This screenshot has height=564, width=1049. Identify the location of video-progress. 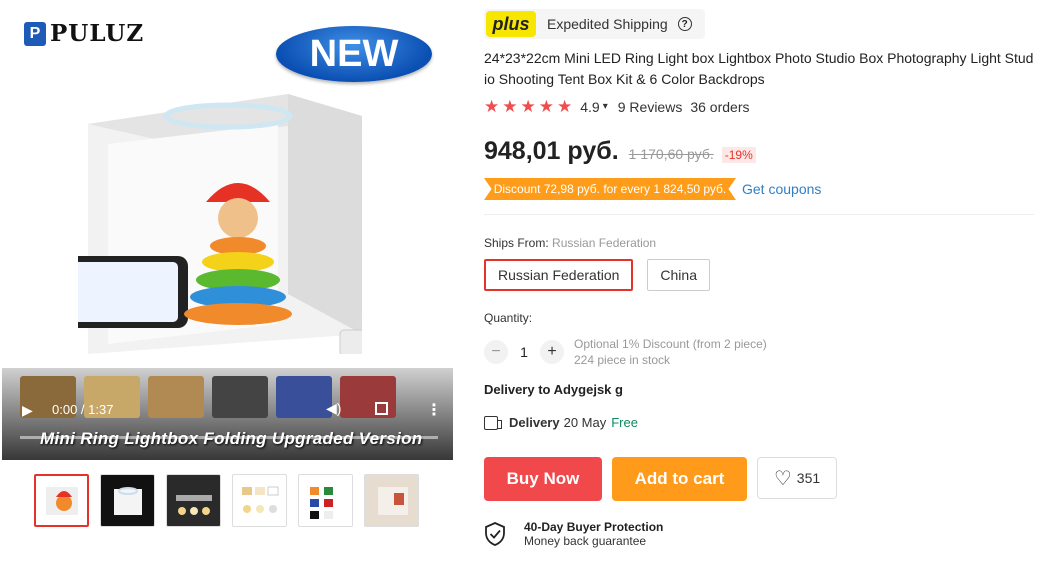
(229, 437).